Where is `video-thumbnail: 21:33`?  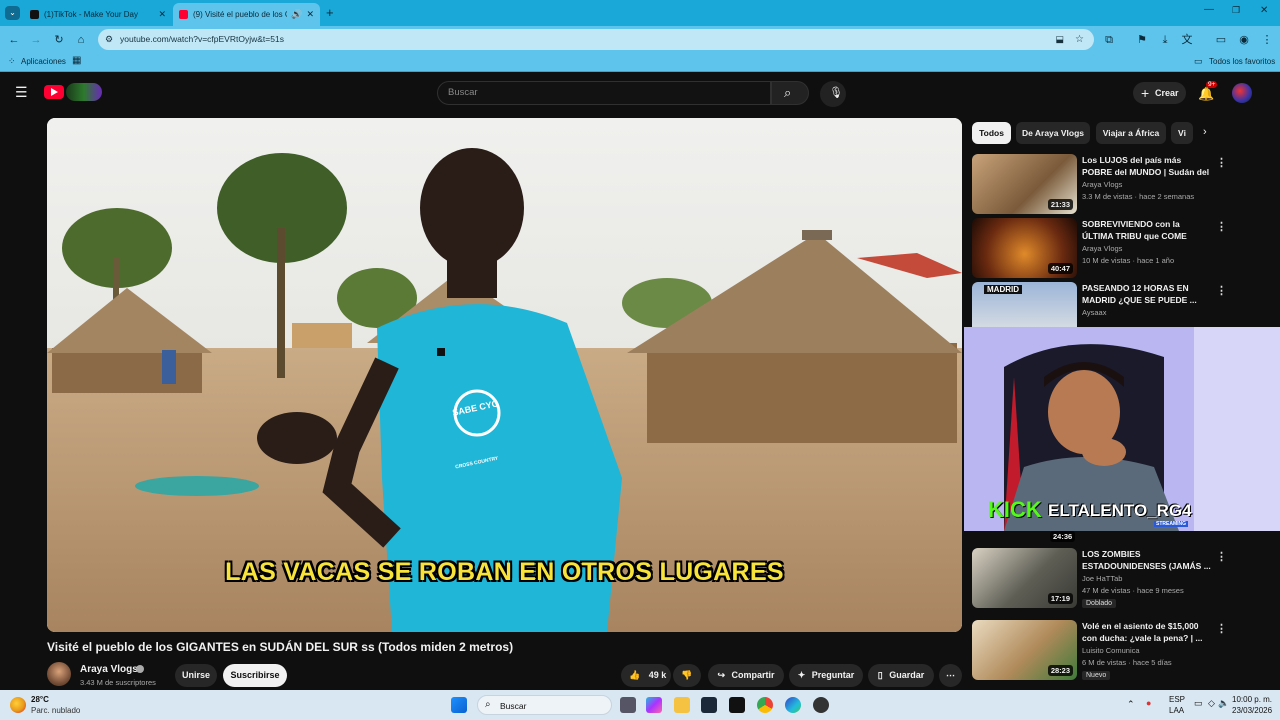
video-thumbnail: 21:33 is located at coordinates (1024, 184).